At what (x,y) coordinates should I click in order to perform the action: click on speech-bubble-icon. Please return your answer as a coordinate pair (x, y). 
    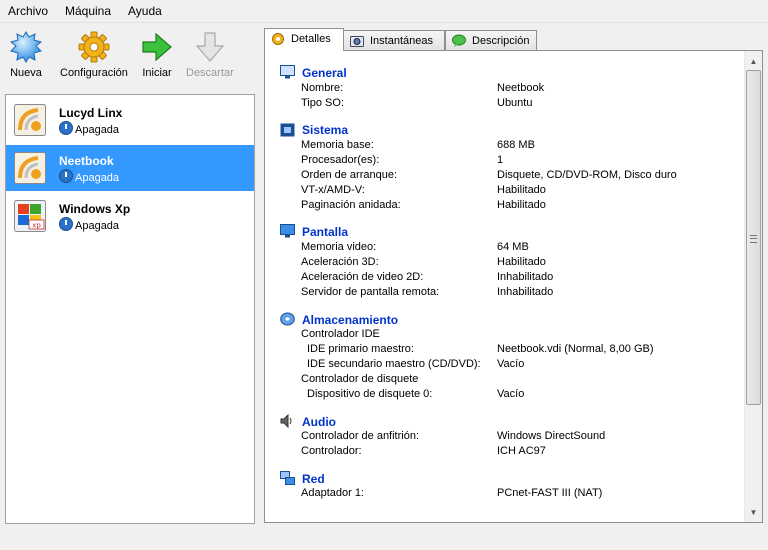
    Looking at the image, I should click on (459, 40).